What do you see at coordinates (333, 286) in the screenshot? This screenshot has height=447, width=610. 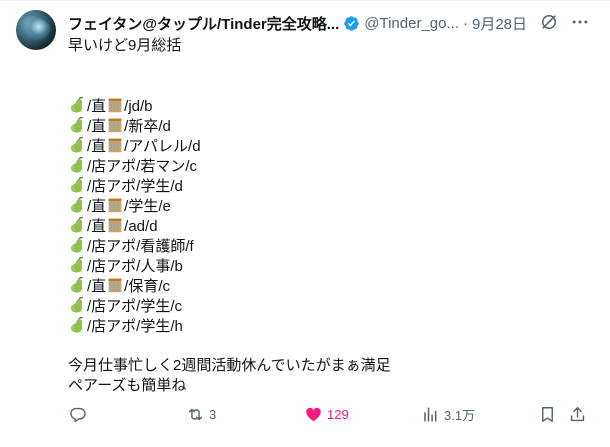 I see `entry-line: /直/保育/c` at bounding box center [333, 286].